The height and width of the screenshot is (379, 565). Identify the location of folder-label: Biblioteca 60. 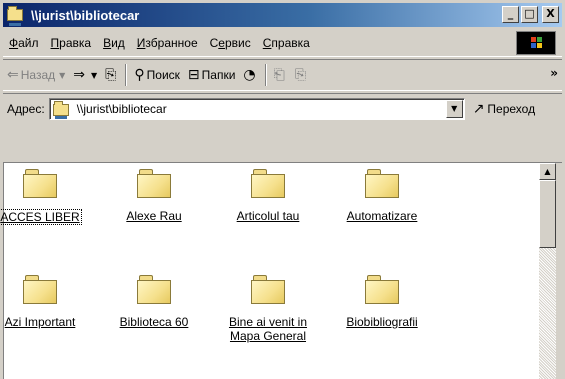
(154, 322).